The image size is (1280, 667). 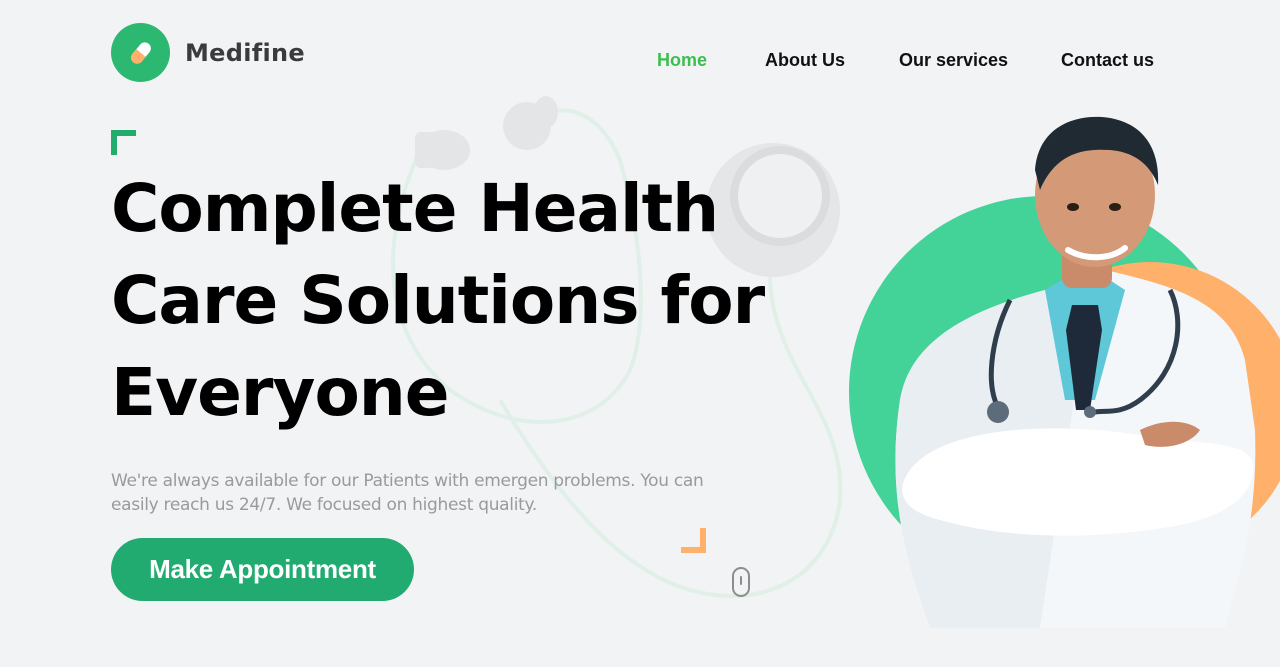 I want to click on scroll-wheel, so click(x=741, y=580).